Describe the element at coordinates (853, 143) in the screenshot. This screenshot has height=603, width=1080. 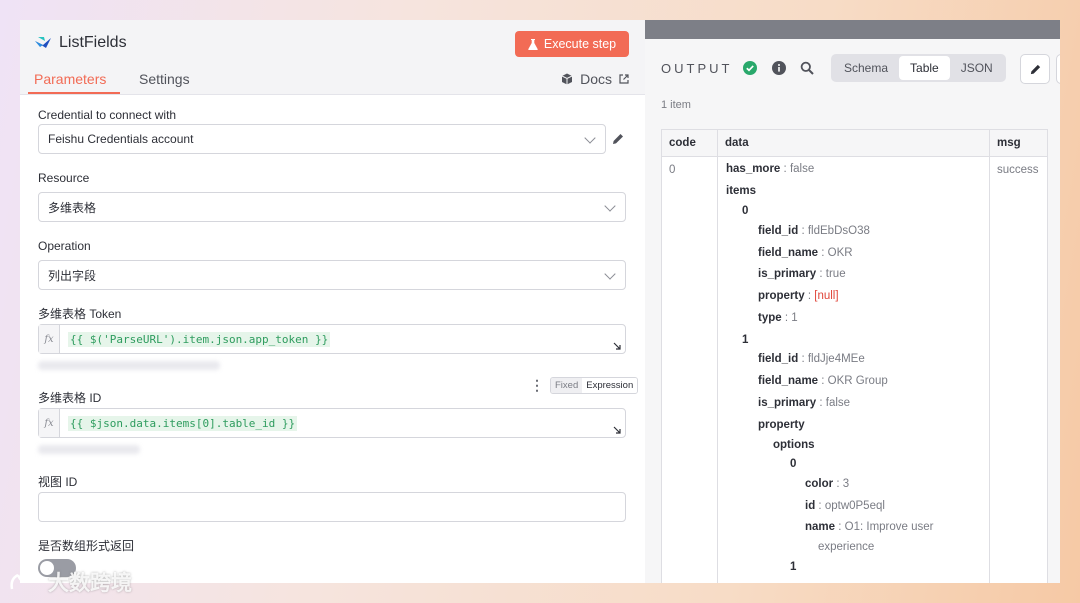
I see `column-header-data: data` at that location.